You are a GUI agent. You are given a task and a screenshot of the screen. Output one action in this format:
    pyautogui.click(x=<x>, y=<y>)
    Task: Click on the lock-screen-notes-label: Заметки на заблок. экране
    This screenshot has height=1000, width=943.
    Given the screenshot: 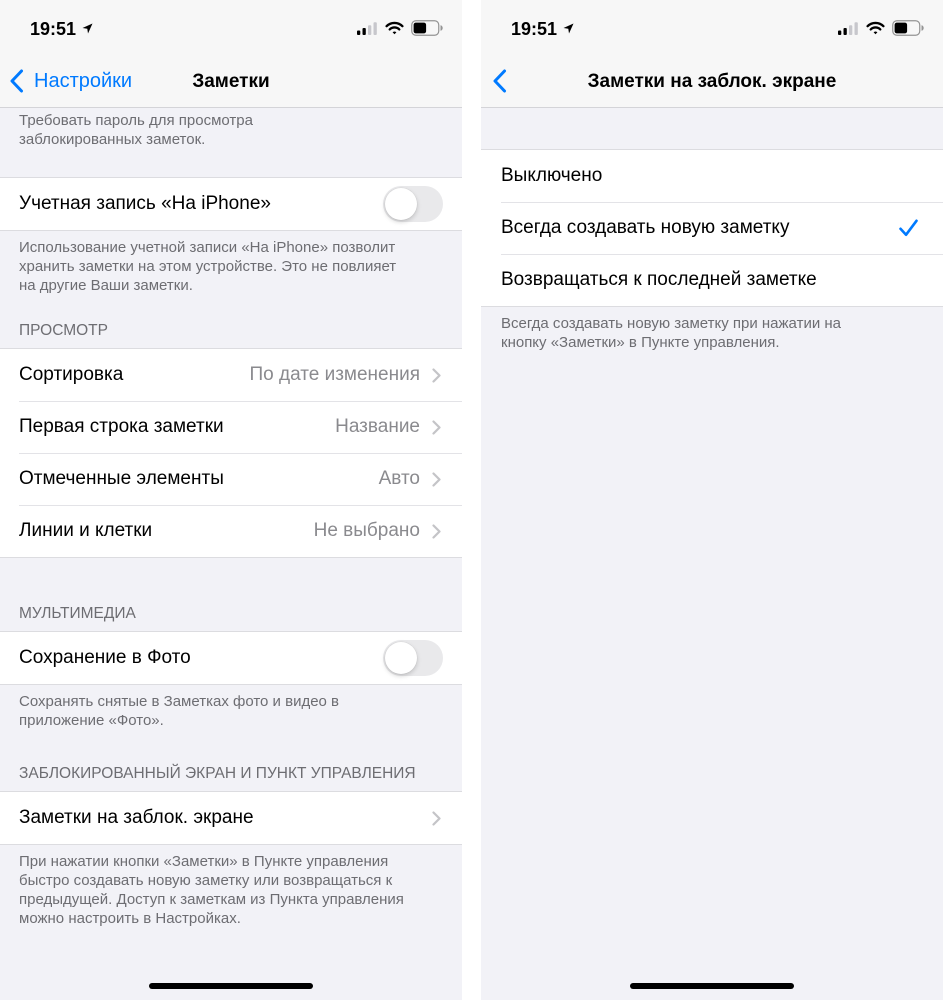 What is the action you would take?
    pyautogui.click(x=136, y=817)
    